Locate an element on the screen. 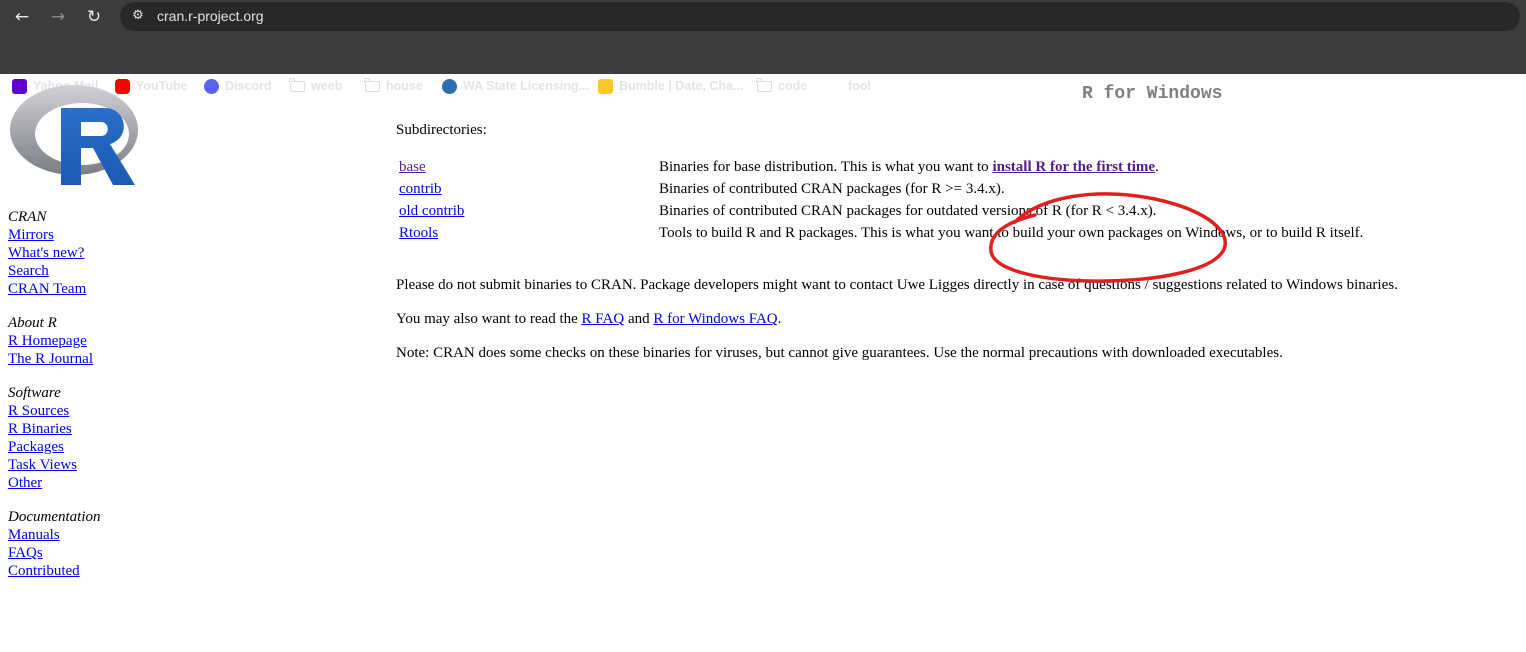 This screenshot has height=652, width=1526. r-faq-link: R FAQ is located at coordinates (603, 319).